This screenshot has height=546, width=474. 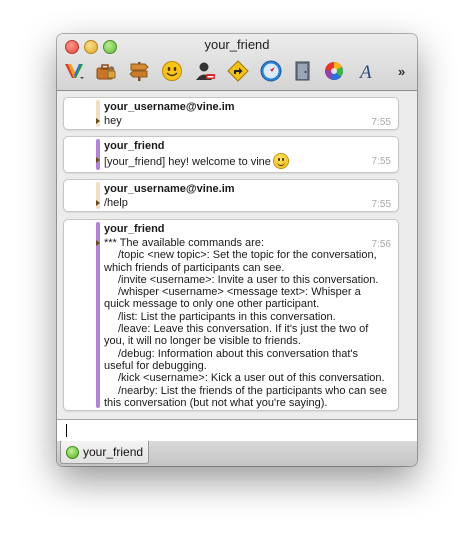 What do you see at coordinates (72, 452) in the screenshot?
I see `online-status-icon` at bounding box center [72, 452].